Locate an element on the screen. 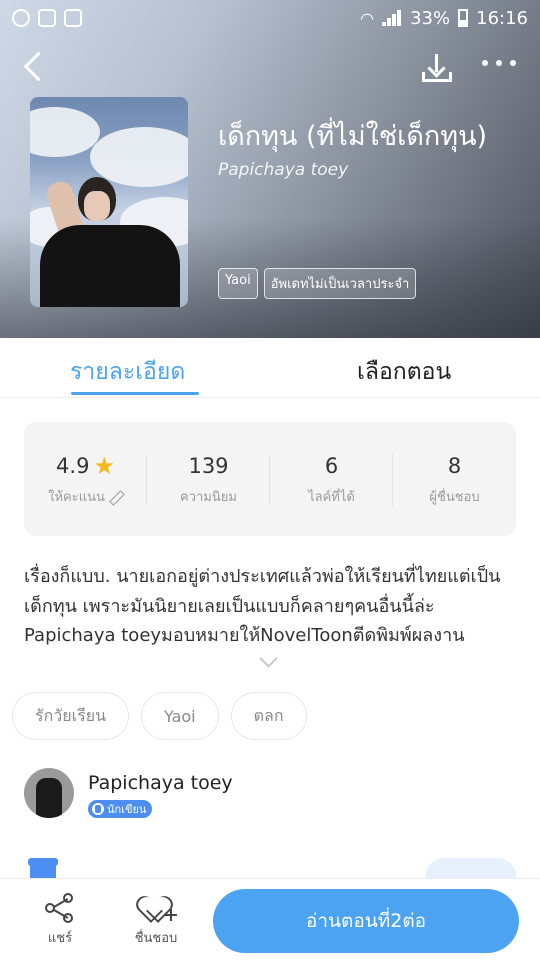  favorite-button: ชื่นชอบ is located at coordinates (156, 920).